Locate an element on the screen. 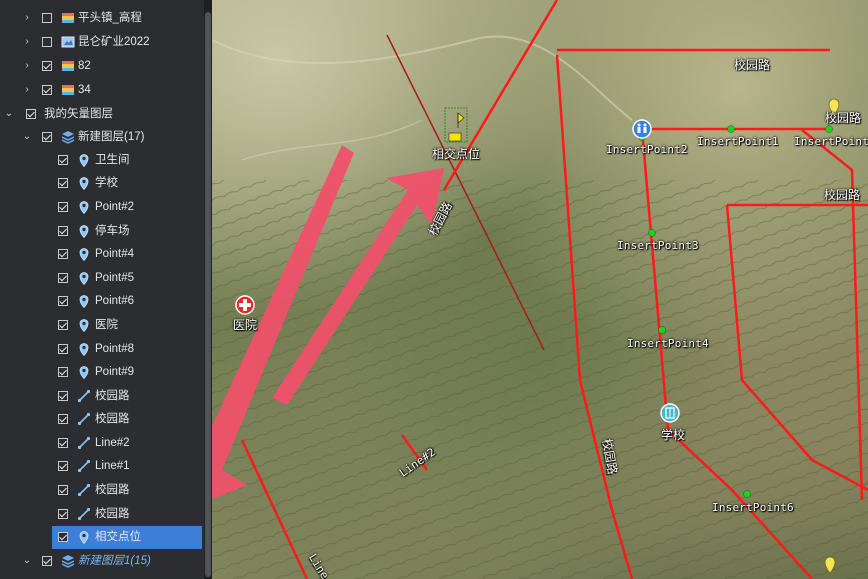  hospital-point-icon is located at coordinates (245, 305).